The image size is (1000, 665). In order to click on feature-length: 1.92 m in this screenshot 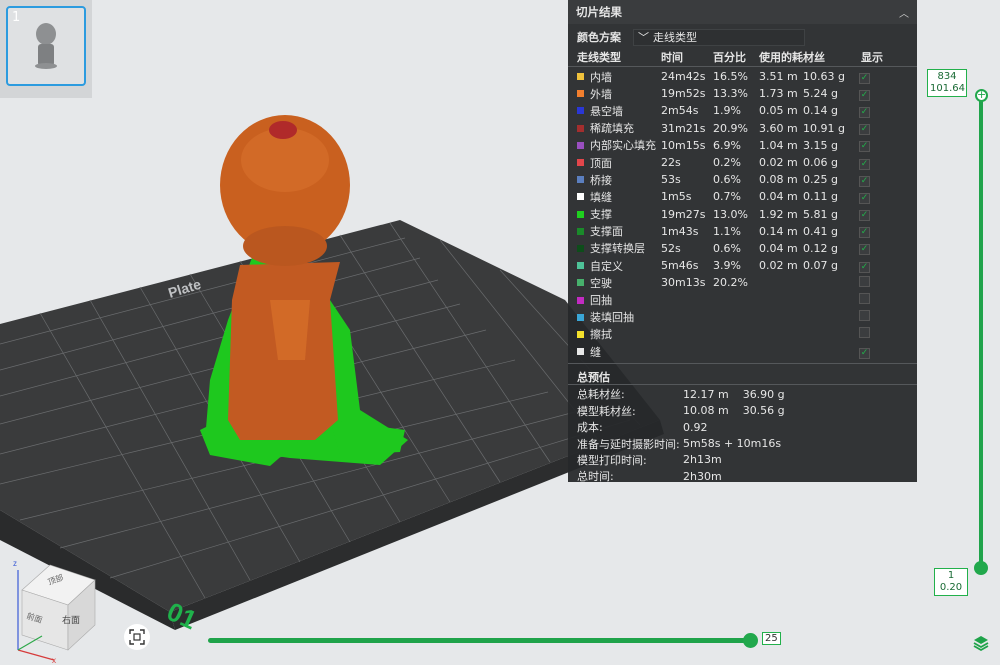, I will do `click(778, 214)`.